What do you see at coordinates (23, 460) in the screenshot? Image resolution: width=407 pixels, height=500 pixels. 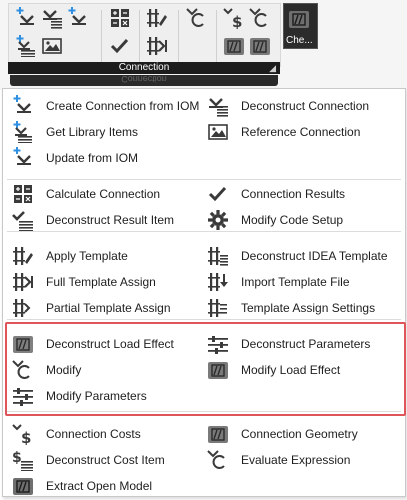 I see `deconstruct-cost-item-icon: $` at bounding box center [23, 460].